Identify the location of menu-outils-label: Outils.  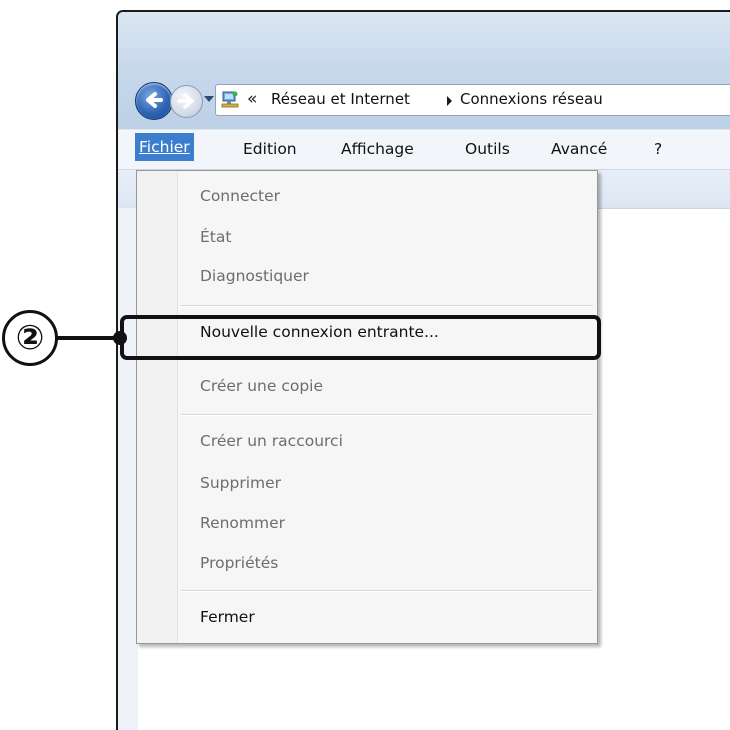
(487, 149).